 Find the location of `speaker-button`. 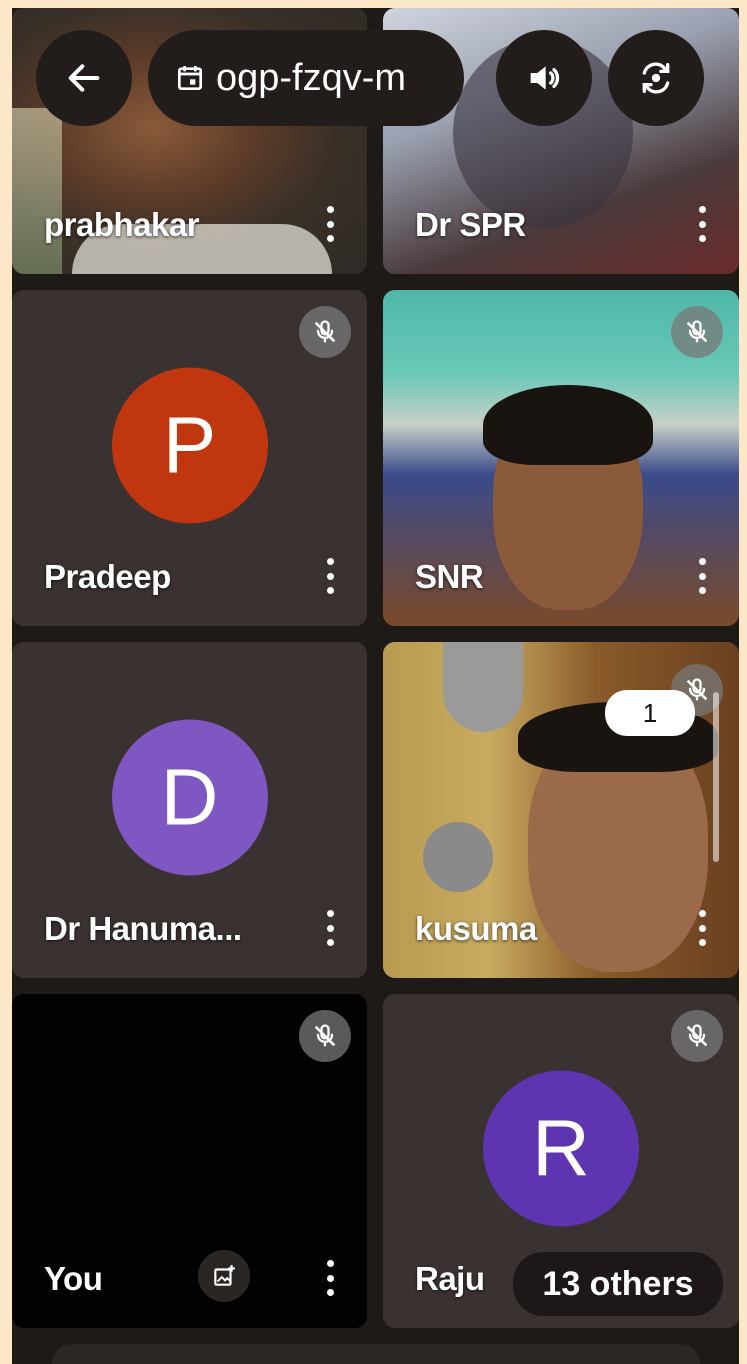

speaker-button is located at coordinates (544, 78).